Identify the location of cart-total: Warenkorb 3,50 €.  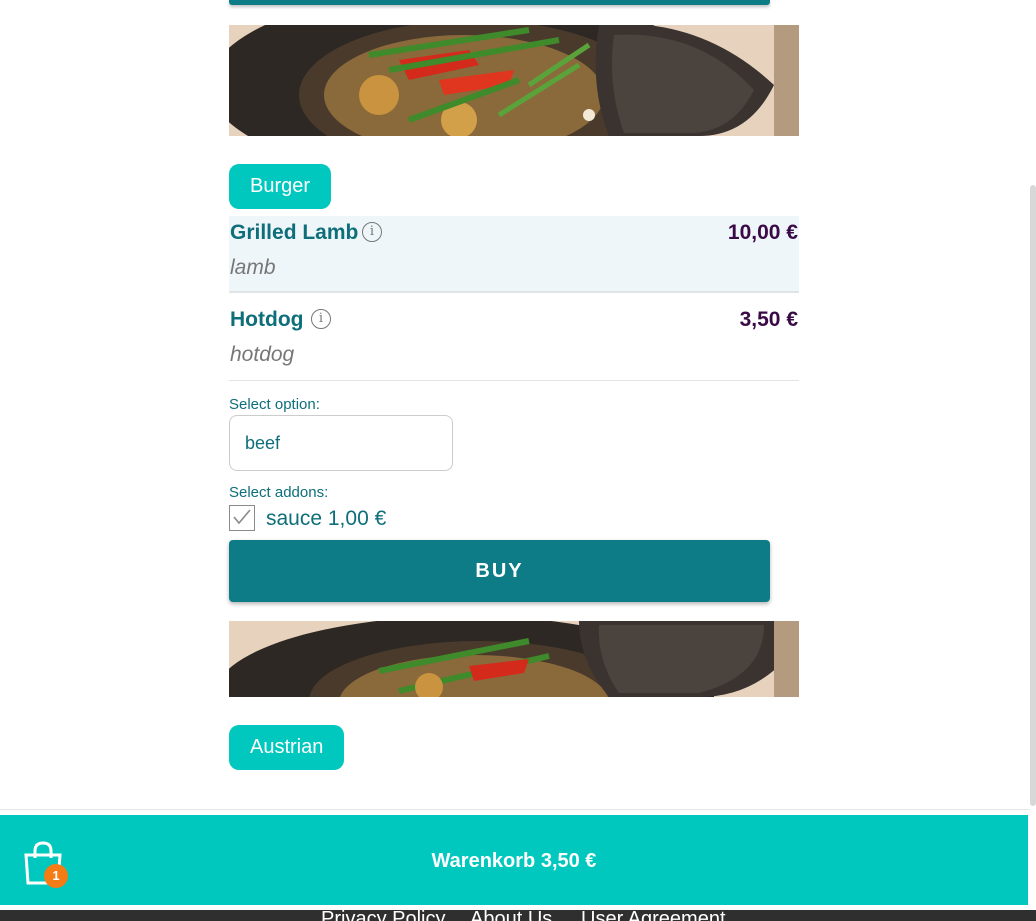
(514, 860).